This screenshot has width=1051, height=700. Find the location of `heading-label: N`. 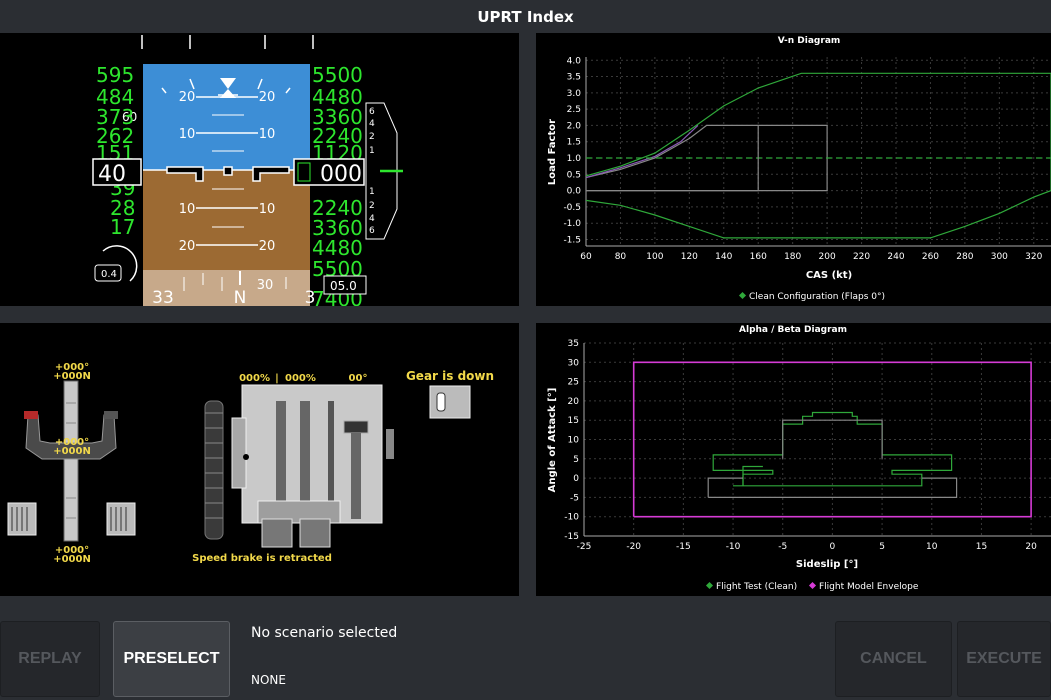

heading-label: N is located at coordinates (240, 297).